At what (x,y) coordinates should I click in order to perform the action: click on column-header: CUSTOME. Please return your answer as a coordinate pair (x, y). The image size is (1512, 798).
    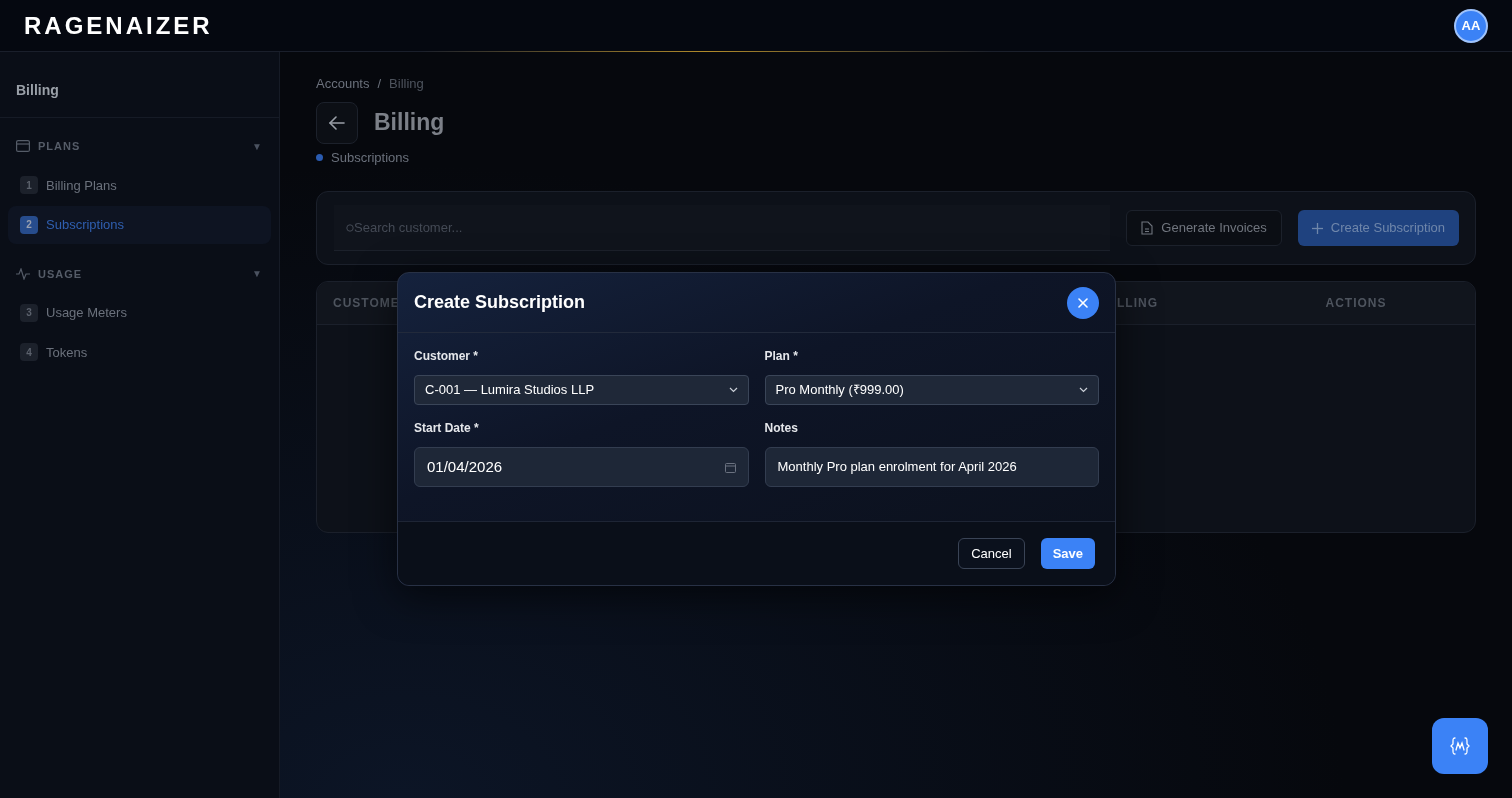
    Looking at the image, I should click on (364, 303).